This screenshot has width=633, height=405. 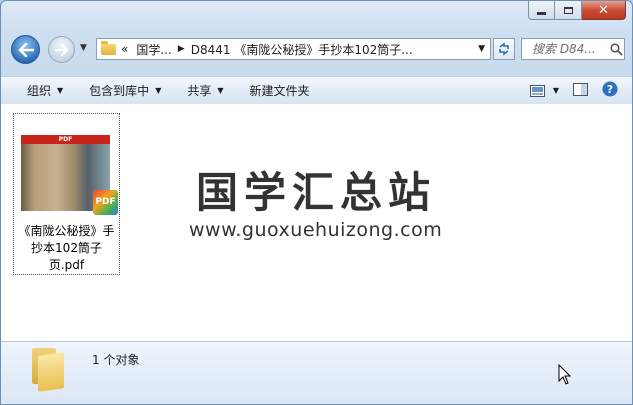 I want to click on back-arrow-icon, so click(x=26, y=49).